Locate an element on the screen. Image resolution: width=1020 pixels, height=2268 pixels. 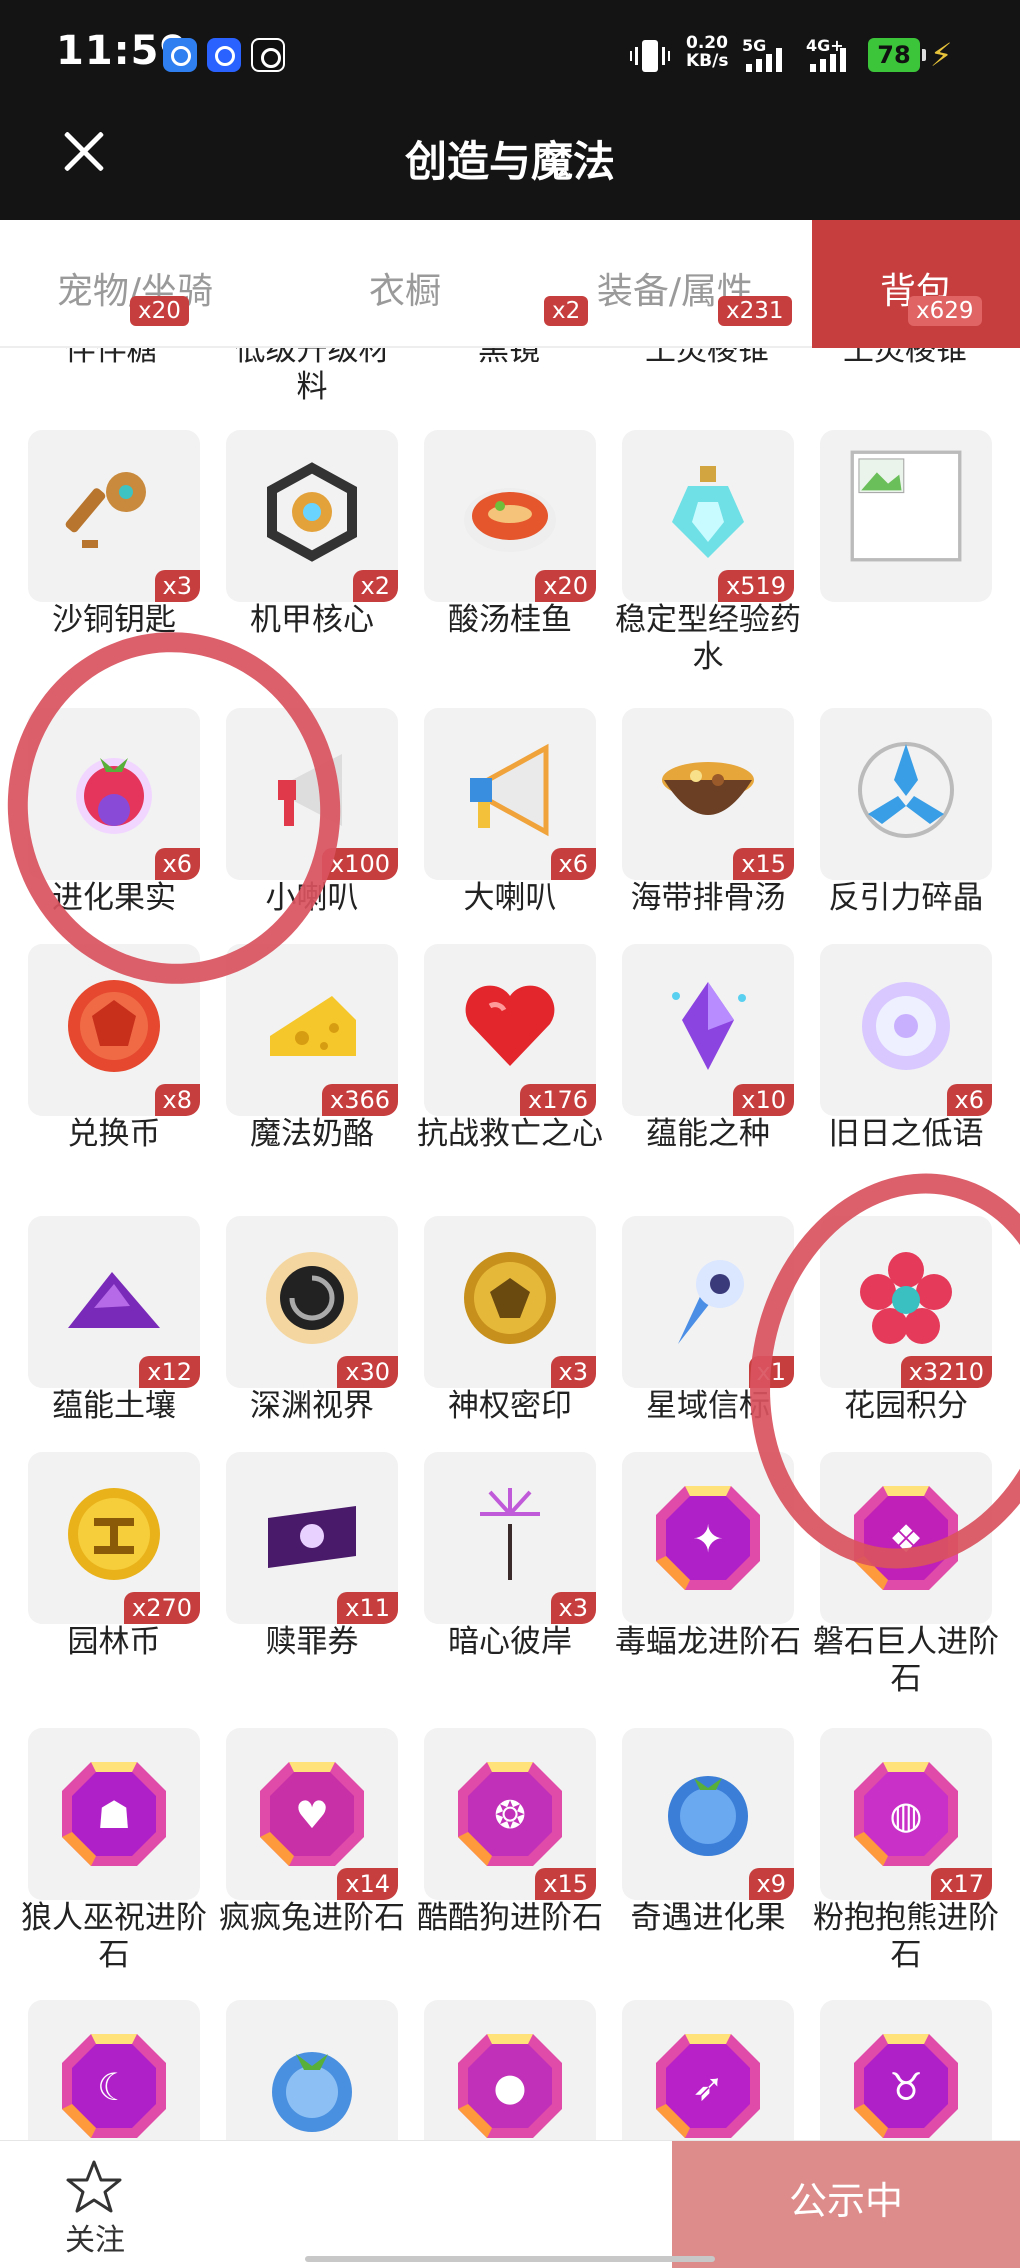
item-tile: x3210 is located at coordinates (906, 1302).